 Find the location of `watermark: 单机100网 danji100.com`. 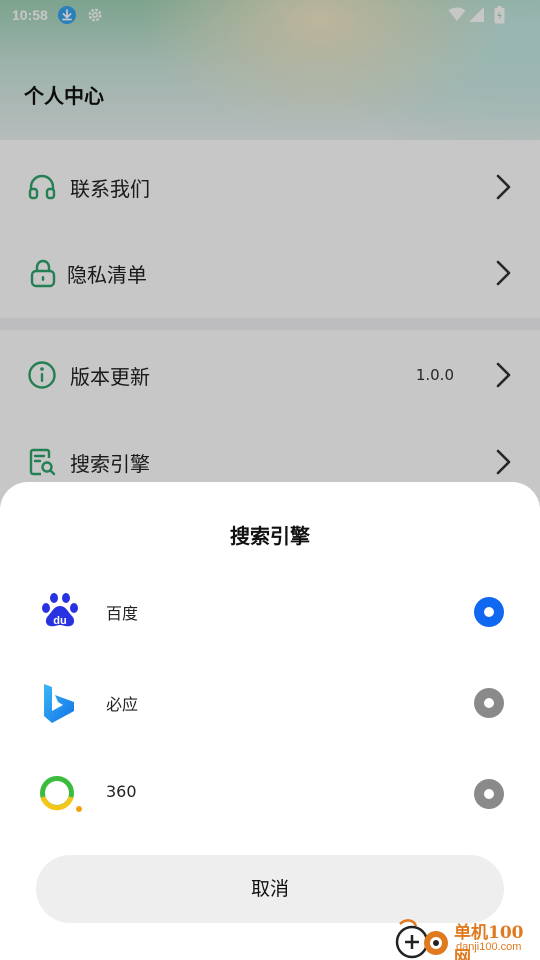

watermark: 单机100网 danji100.com is located at coordinates (465, 938).